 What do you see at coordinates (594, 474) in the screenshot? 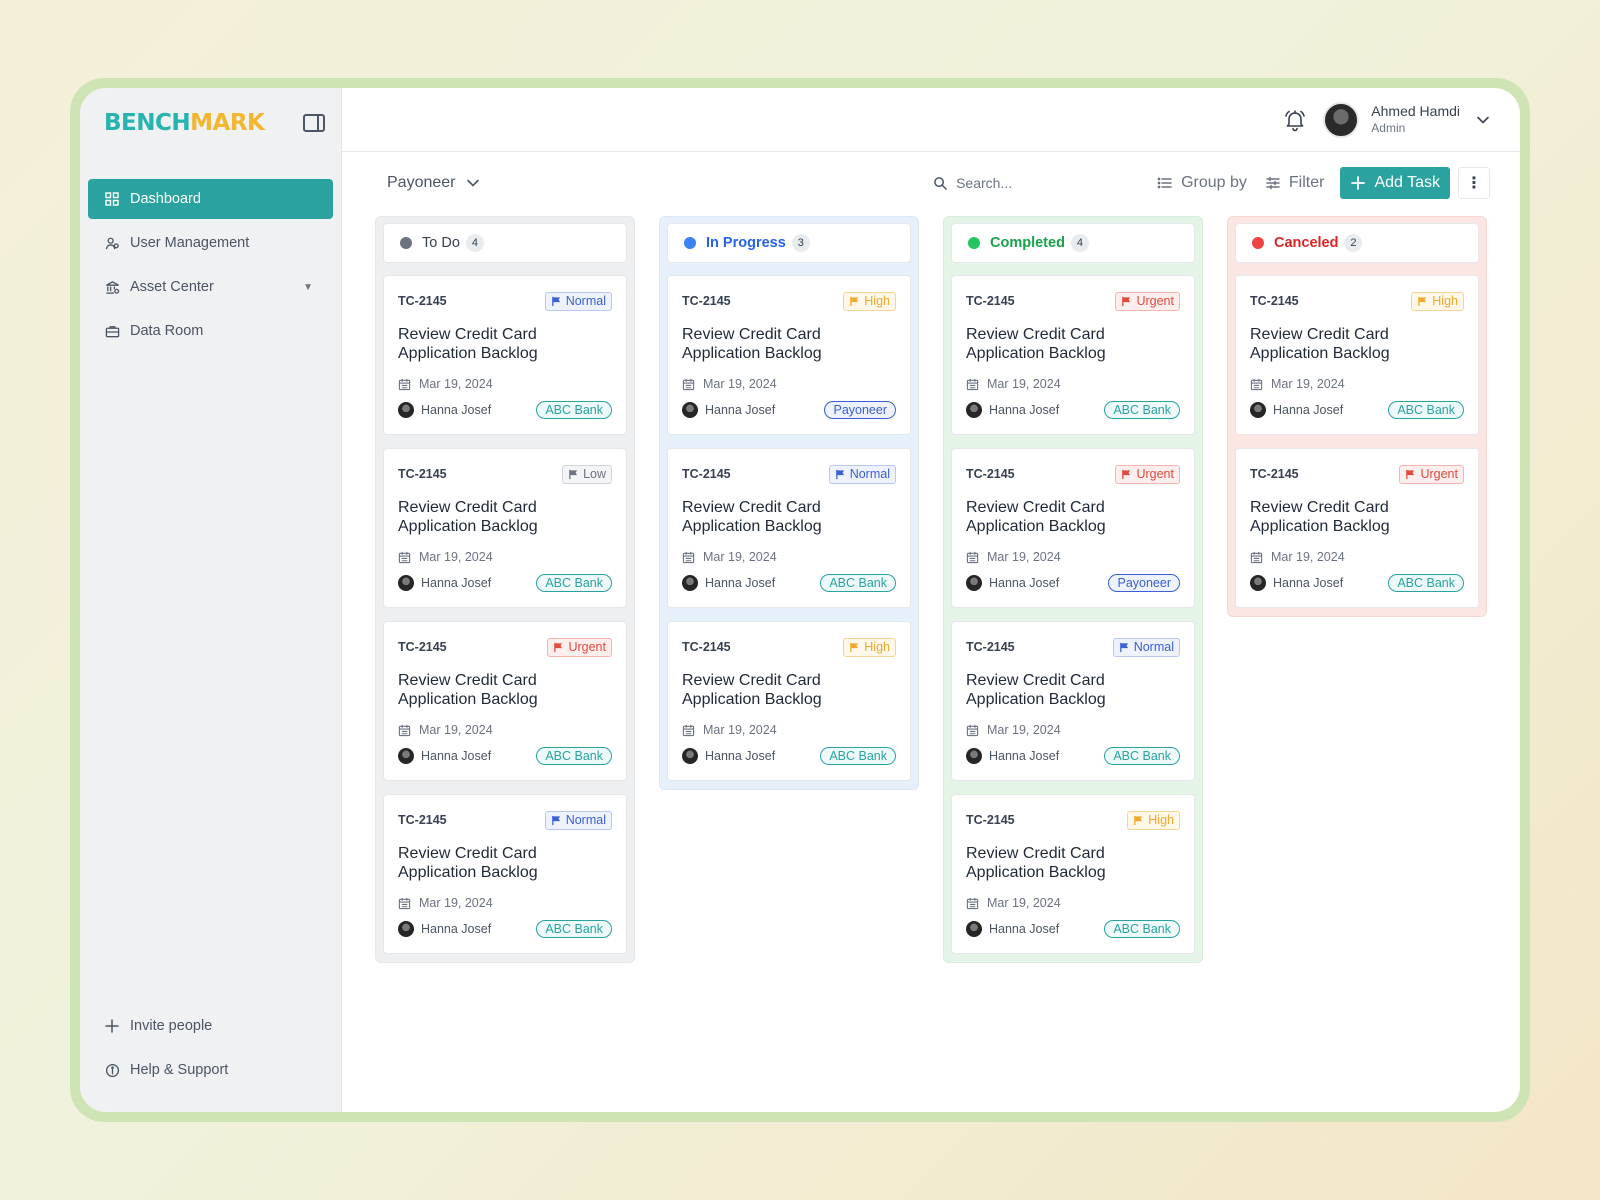
I see `priority-label: Low` at bounding box center [594, 474].